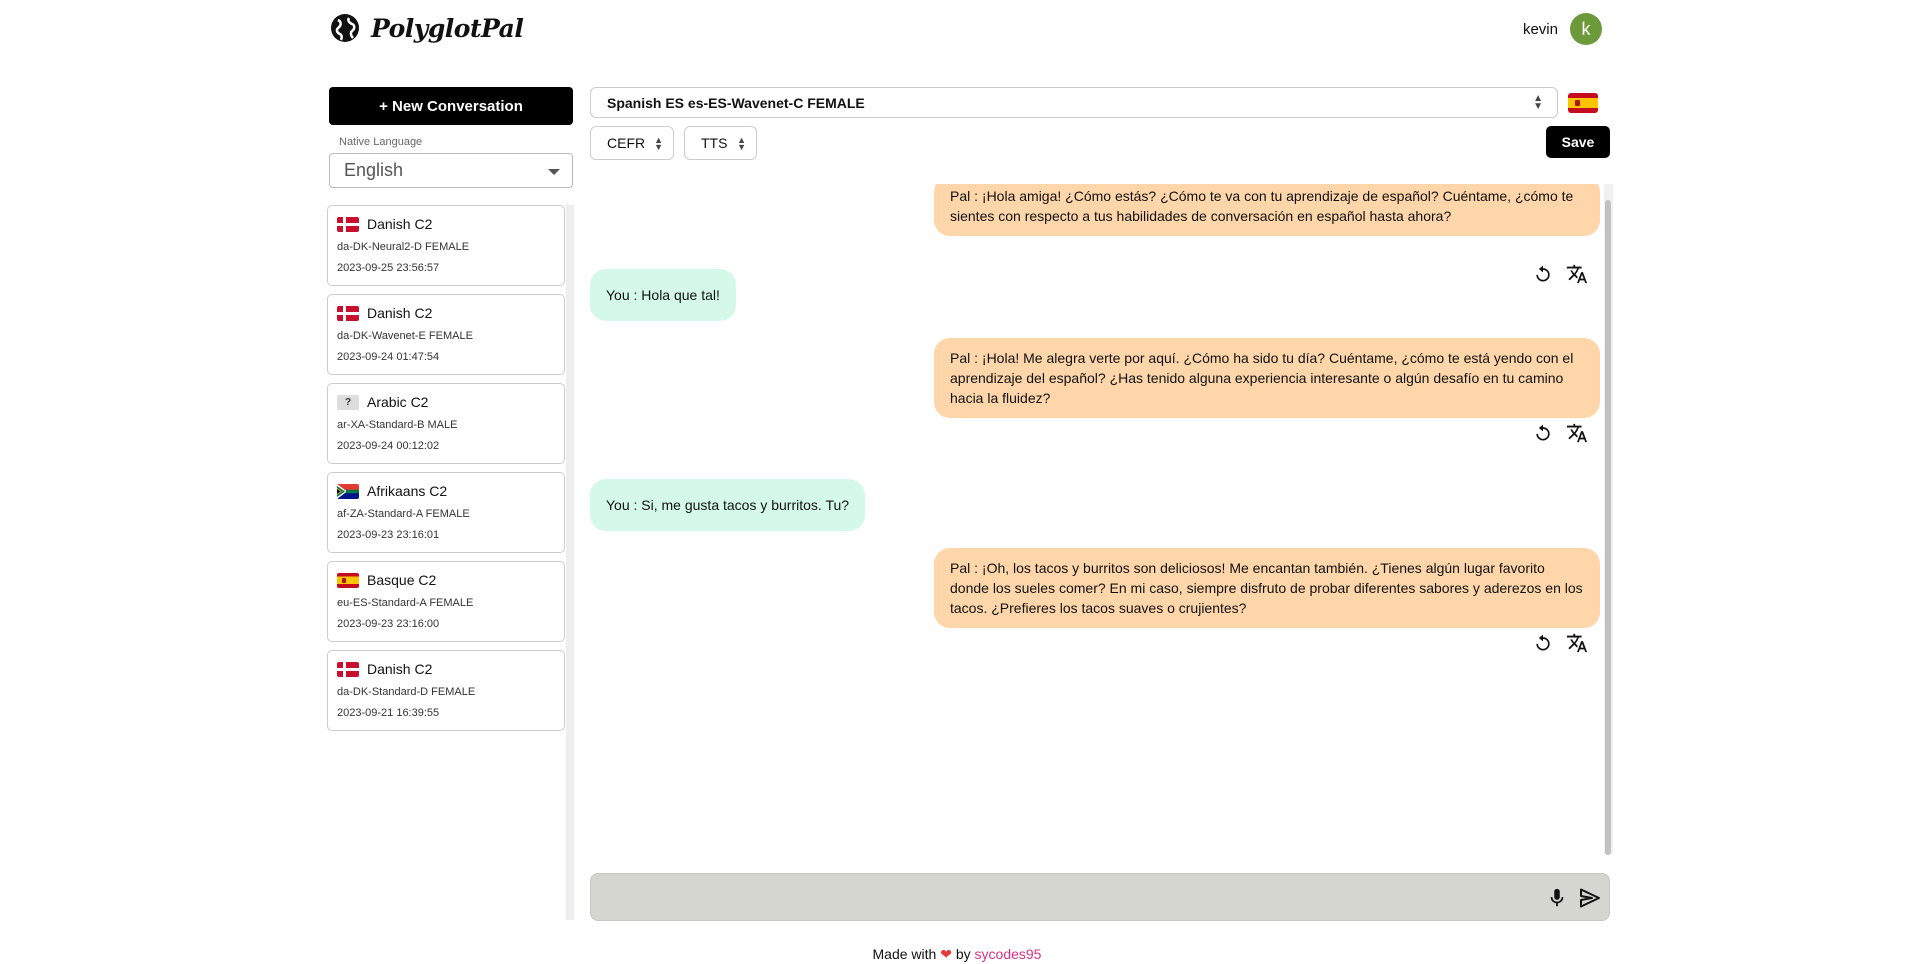  What do you see at coordinates (348, 491) in the screenshot?
I see `south-africa-flag-icon` at bounding box center [348, 491].